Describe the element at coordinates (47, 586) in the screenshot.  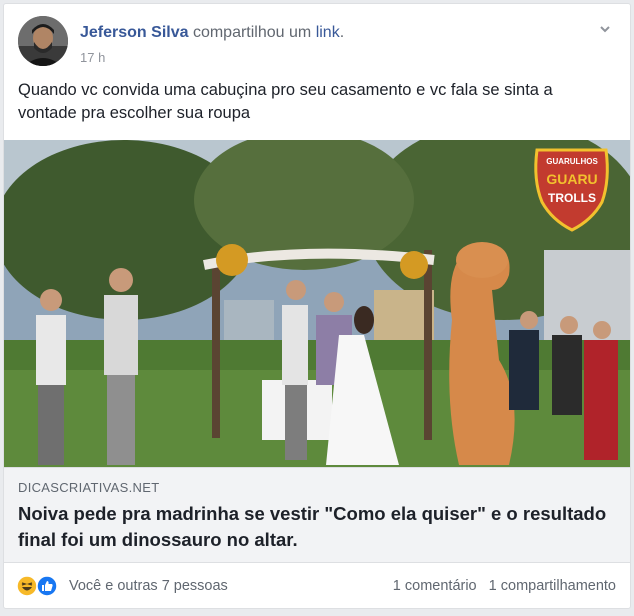
I see `like-reaction-icon` at that location.